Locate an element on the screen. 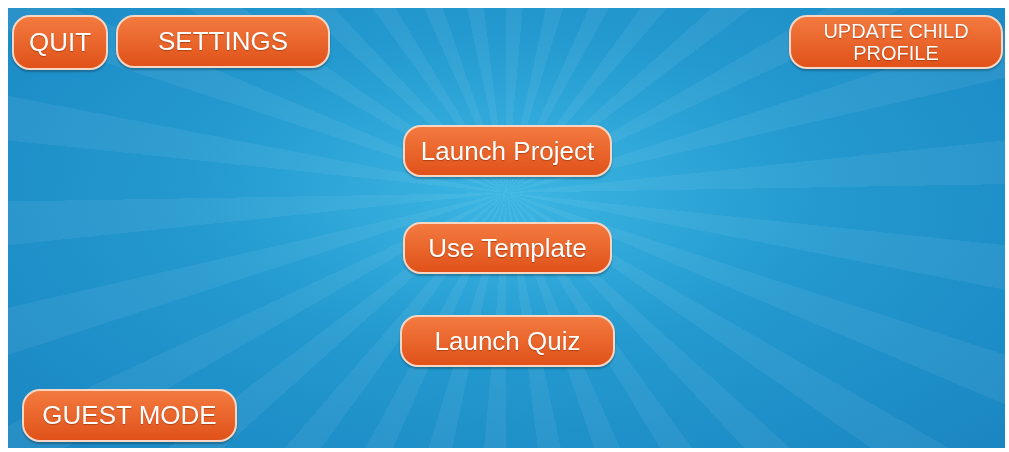 This screenshot has height=452, width=1009. menu-button: SETTINGS is located at coordinates (223, 41).